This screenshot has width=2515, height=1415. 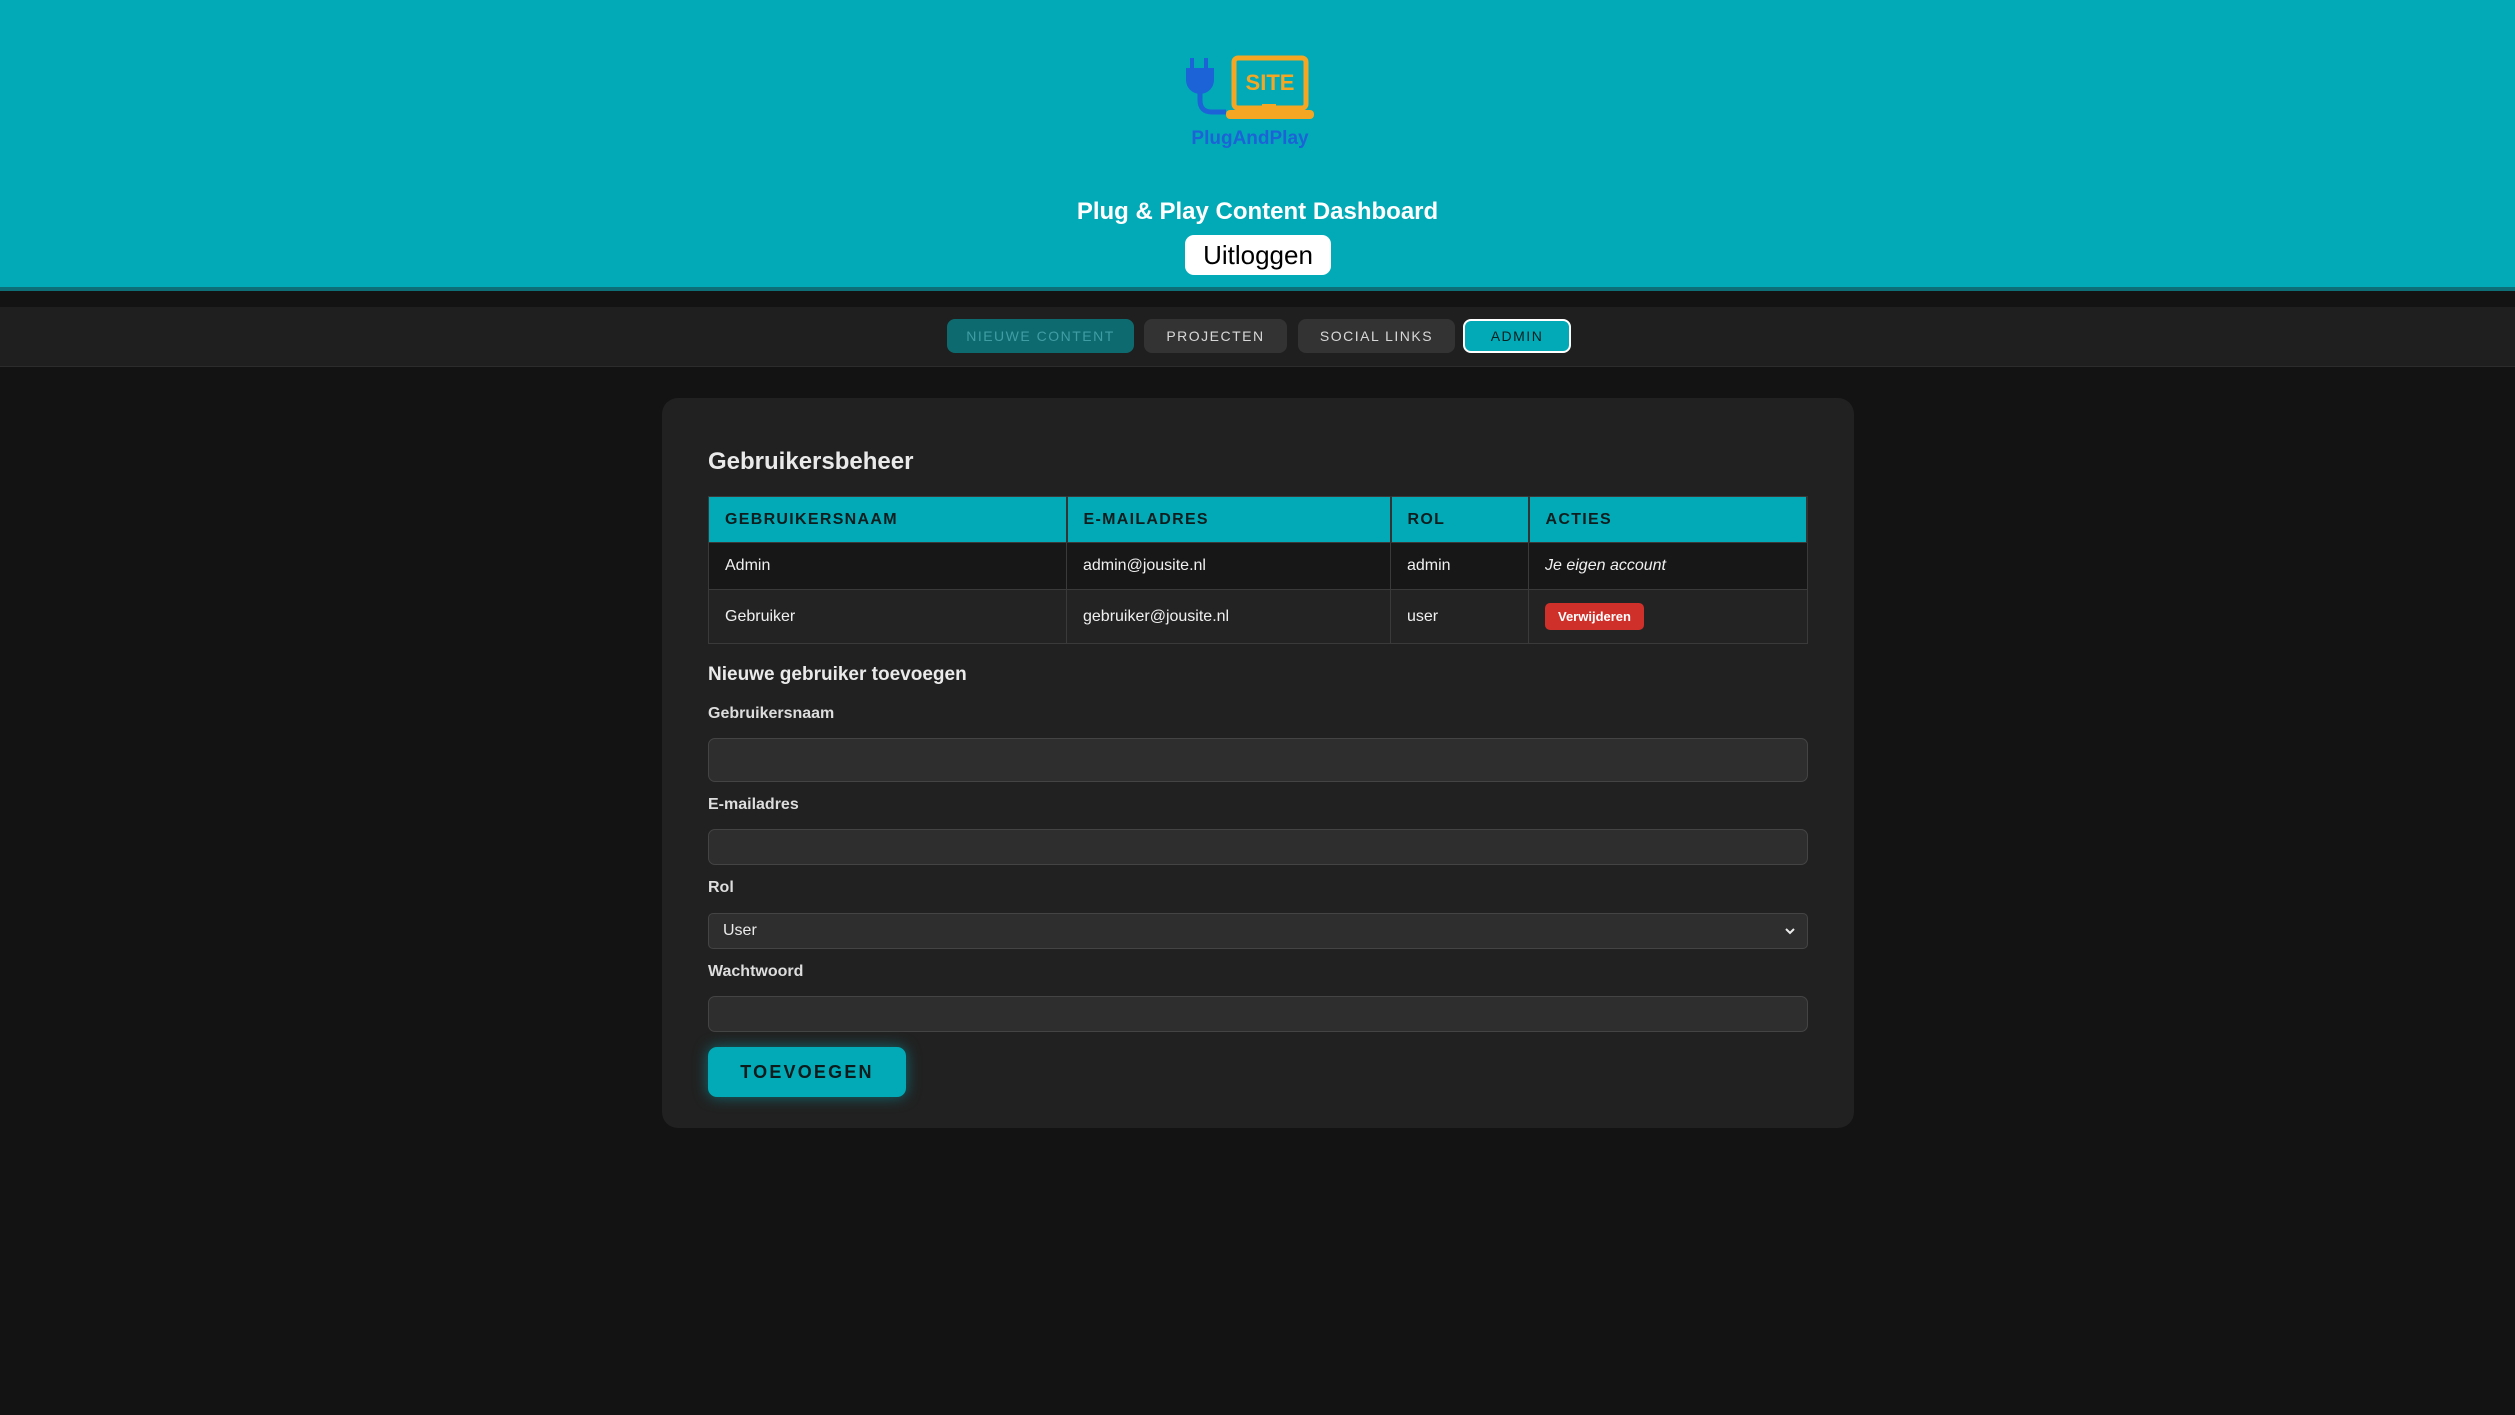 I want to click on tab-social-links: SOCIAL LINKS, so click(x=1376, y=336).